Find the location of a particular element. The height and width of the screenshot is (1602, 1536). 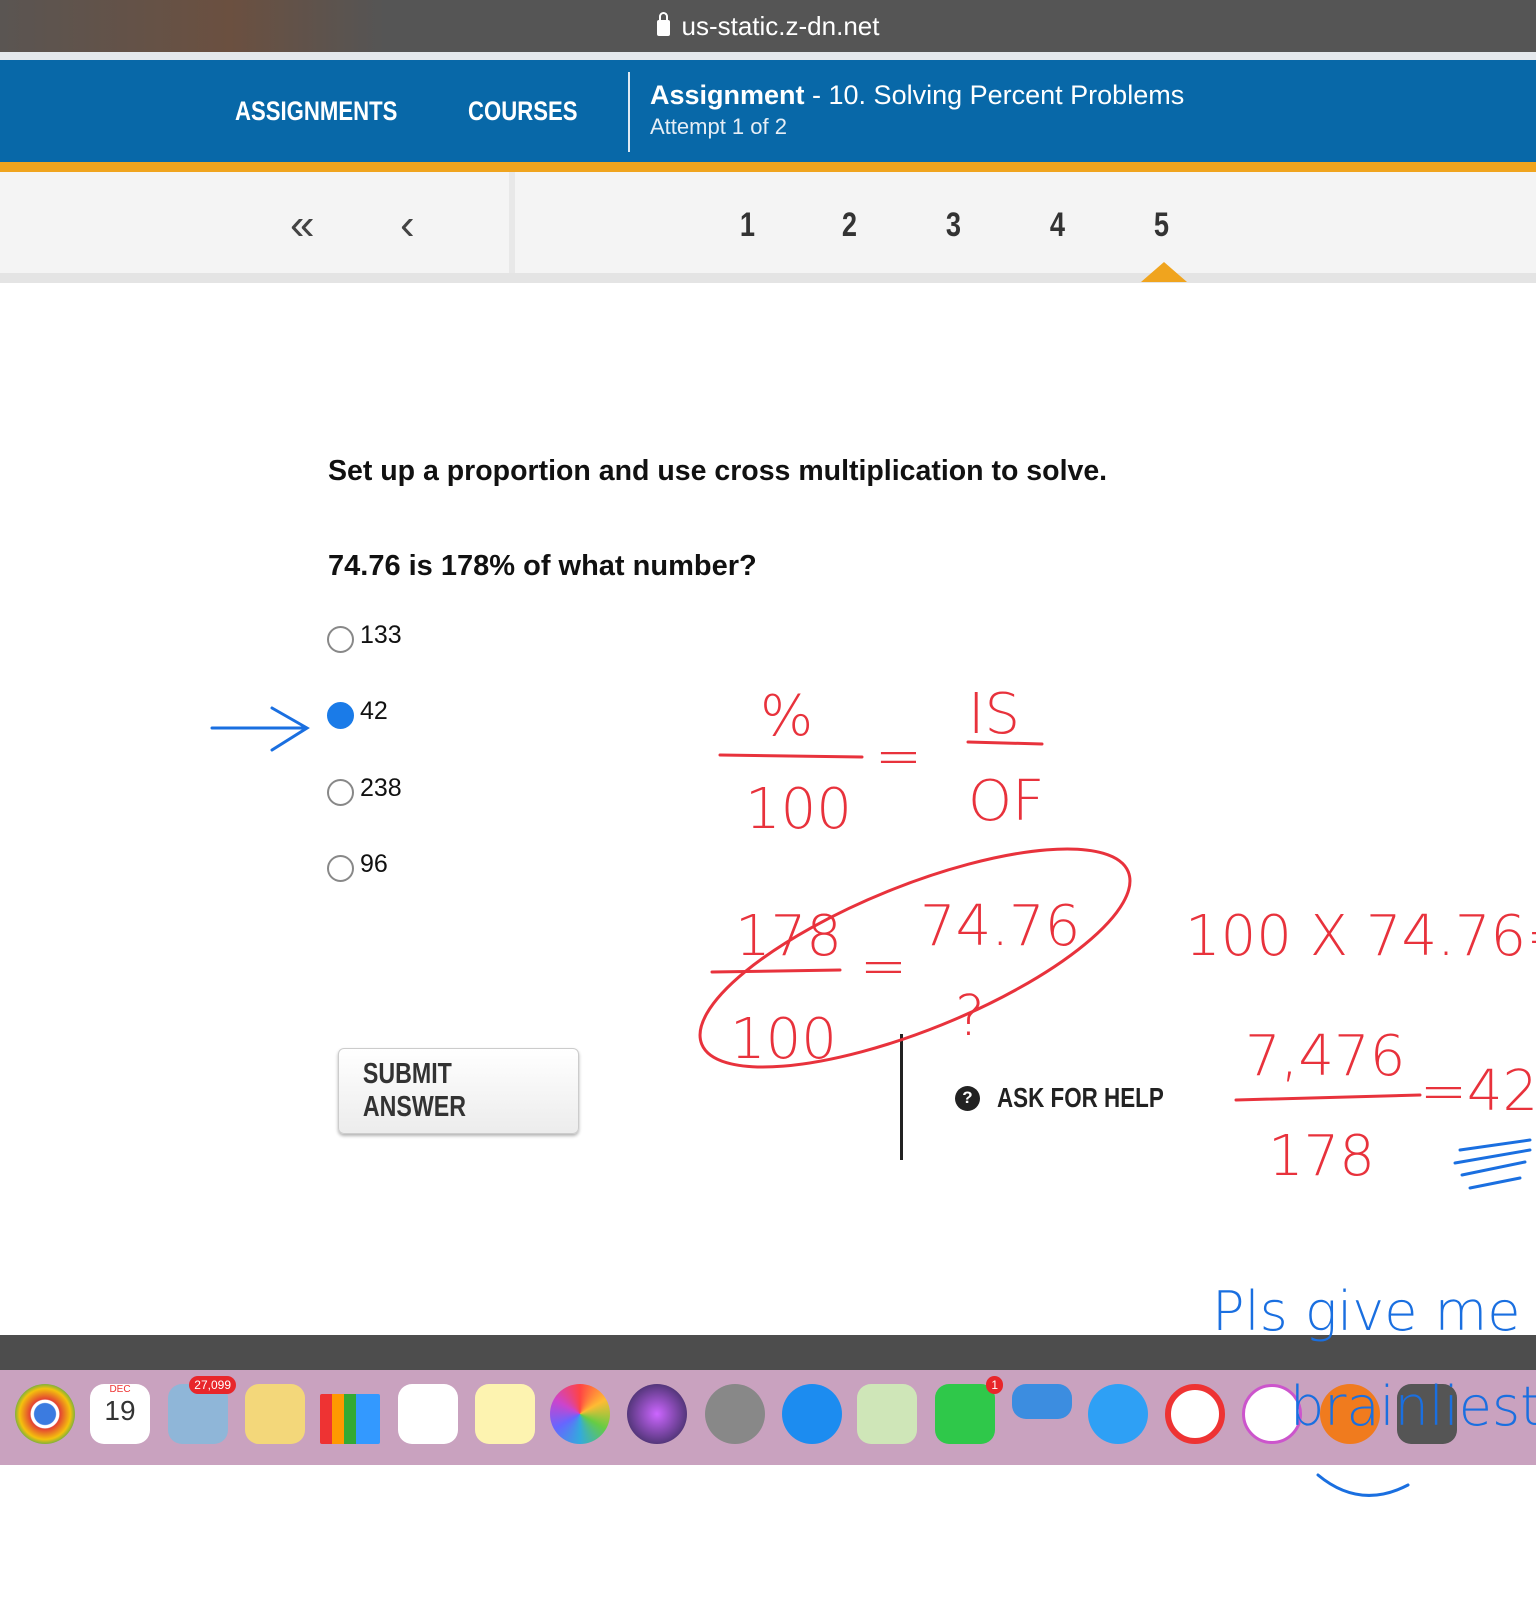

facetime-badge: 1 is located at coordinates (994, 1385).